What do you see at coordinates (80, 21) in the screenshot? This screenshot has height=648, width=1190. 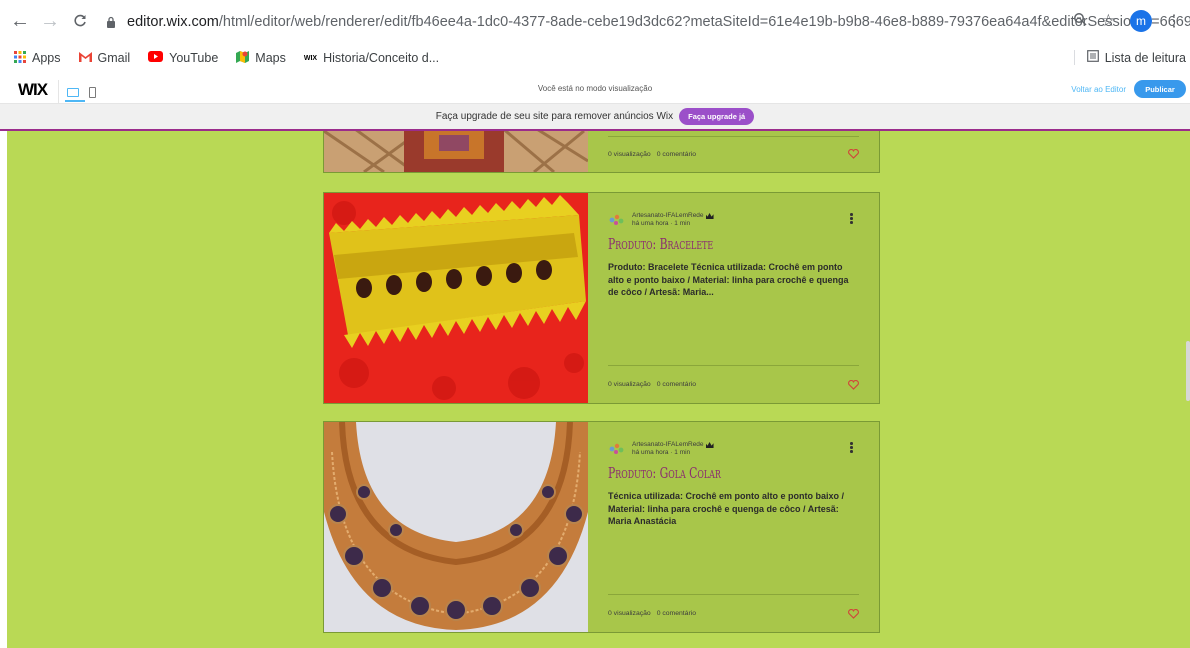 I see `reload-icon` at bounding box center [80, 21].